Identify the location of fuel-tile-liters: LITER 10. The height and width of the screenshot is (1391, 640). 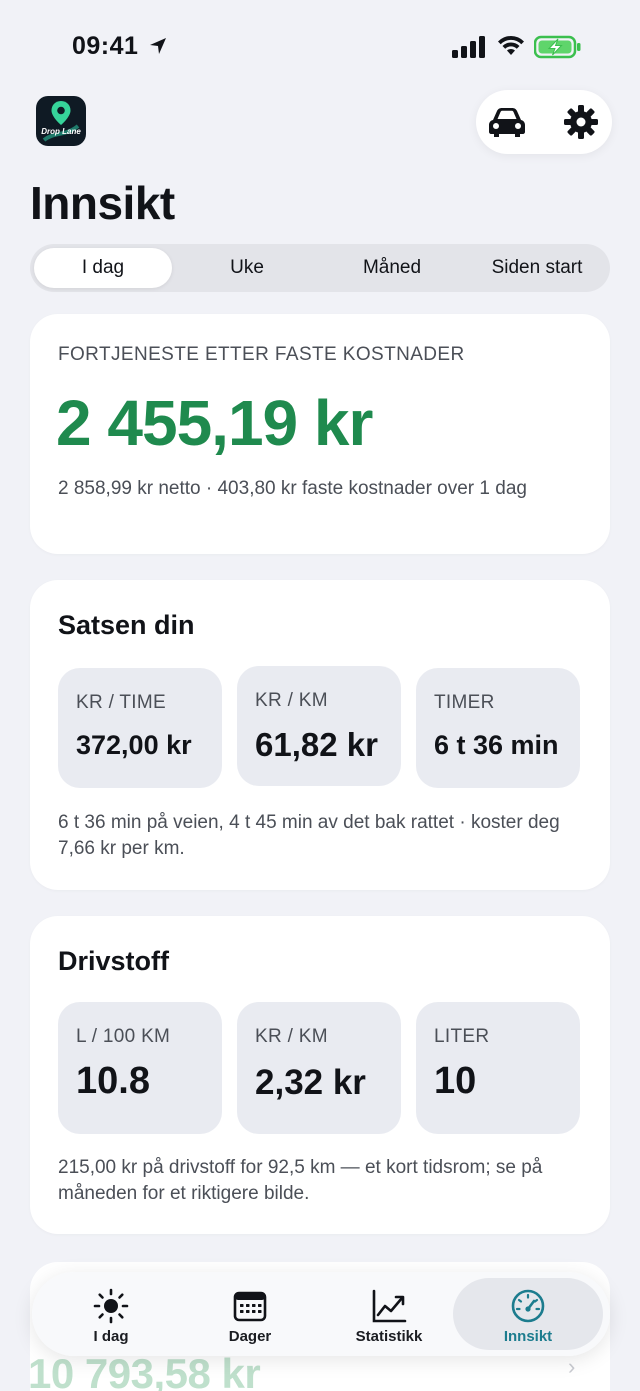
(498, 1068).